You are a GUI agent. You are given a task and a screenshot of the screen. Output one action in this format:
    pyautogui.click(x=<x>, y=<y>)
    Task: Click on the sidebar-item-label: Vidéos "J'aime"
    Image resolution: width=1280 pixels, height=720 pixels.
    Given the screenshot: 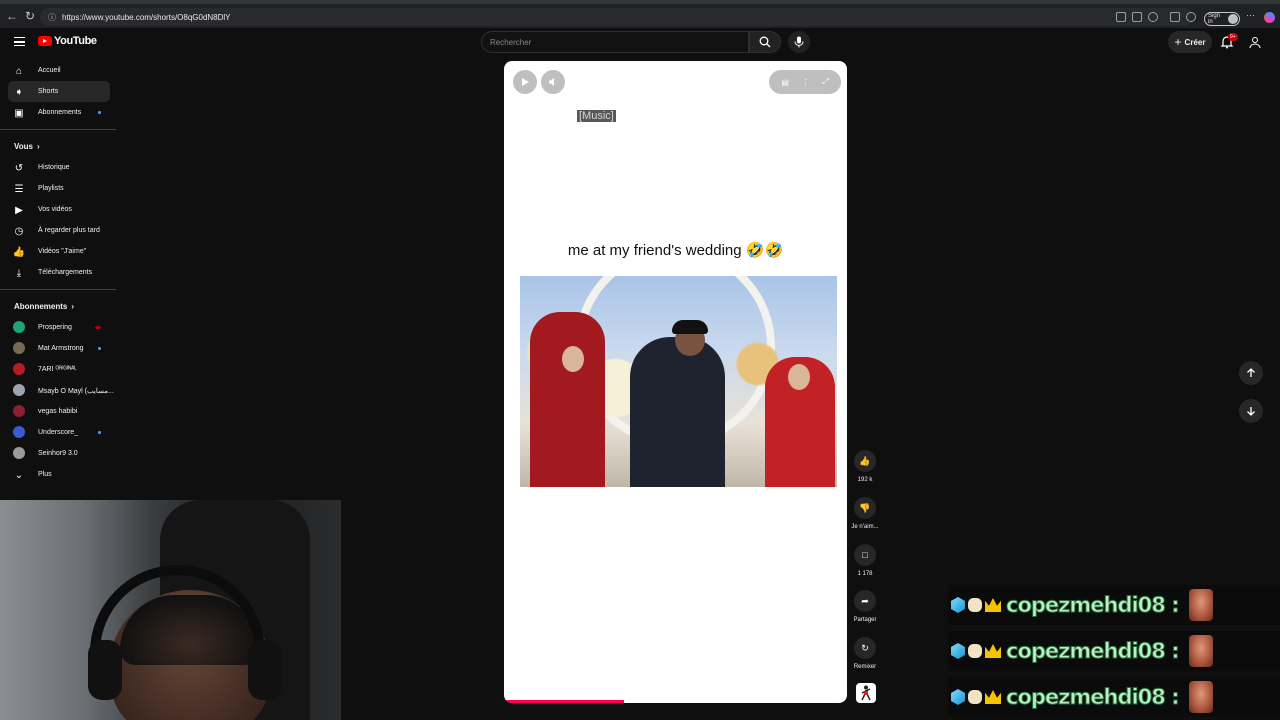 What is the action you would take?
    pyautogui.click(x=62, y=251)
    